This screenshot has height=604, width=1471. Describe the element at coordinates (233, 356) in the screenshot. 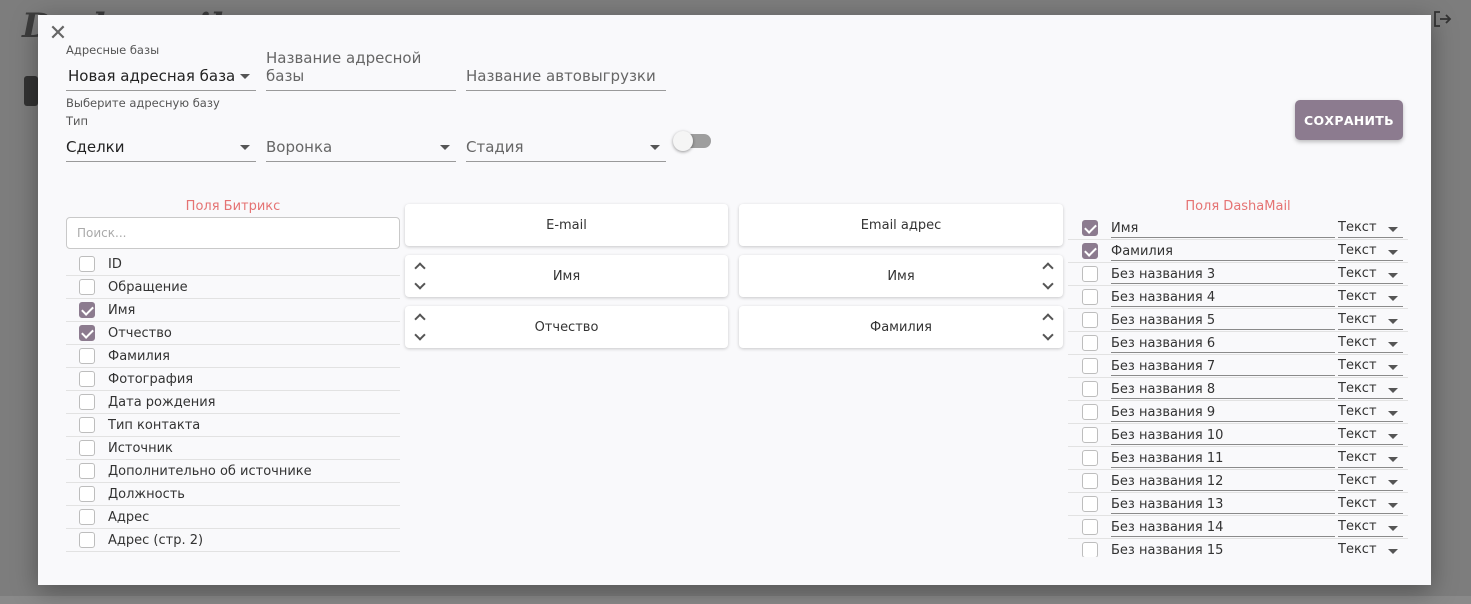

I see `bitrix-field-row: Фамилия` at that location.